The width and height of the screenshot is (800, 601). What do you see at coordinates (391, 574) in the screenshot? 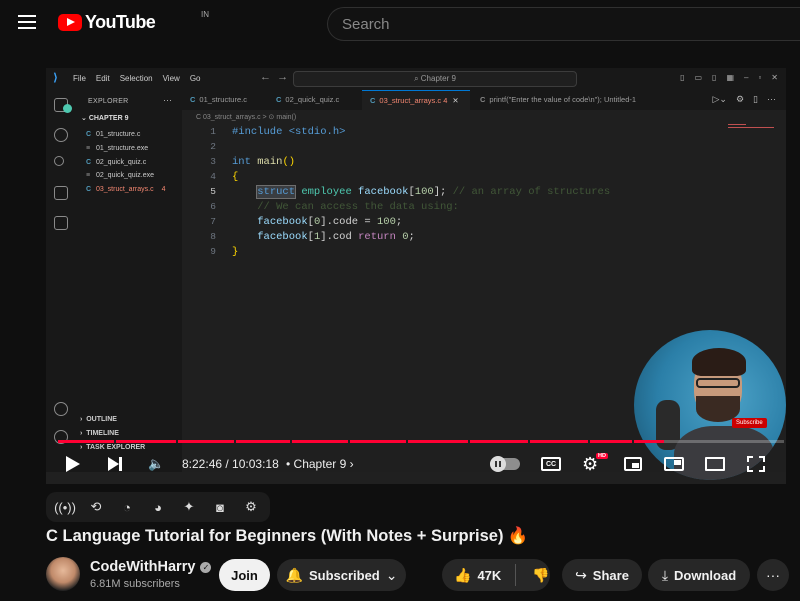
I see `chevron-down-icon: ⌄` at bounding box center [391, 574].